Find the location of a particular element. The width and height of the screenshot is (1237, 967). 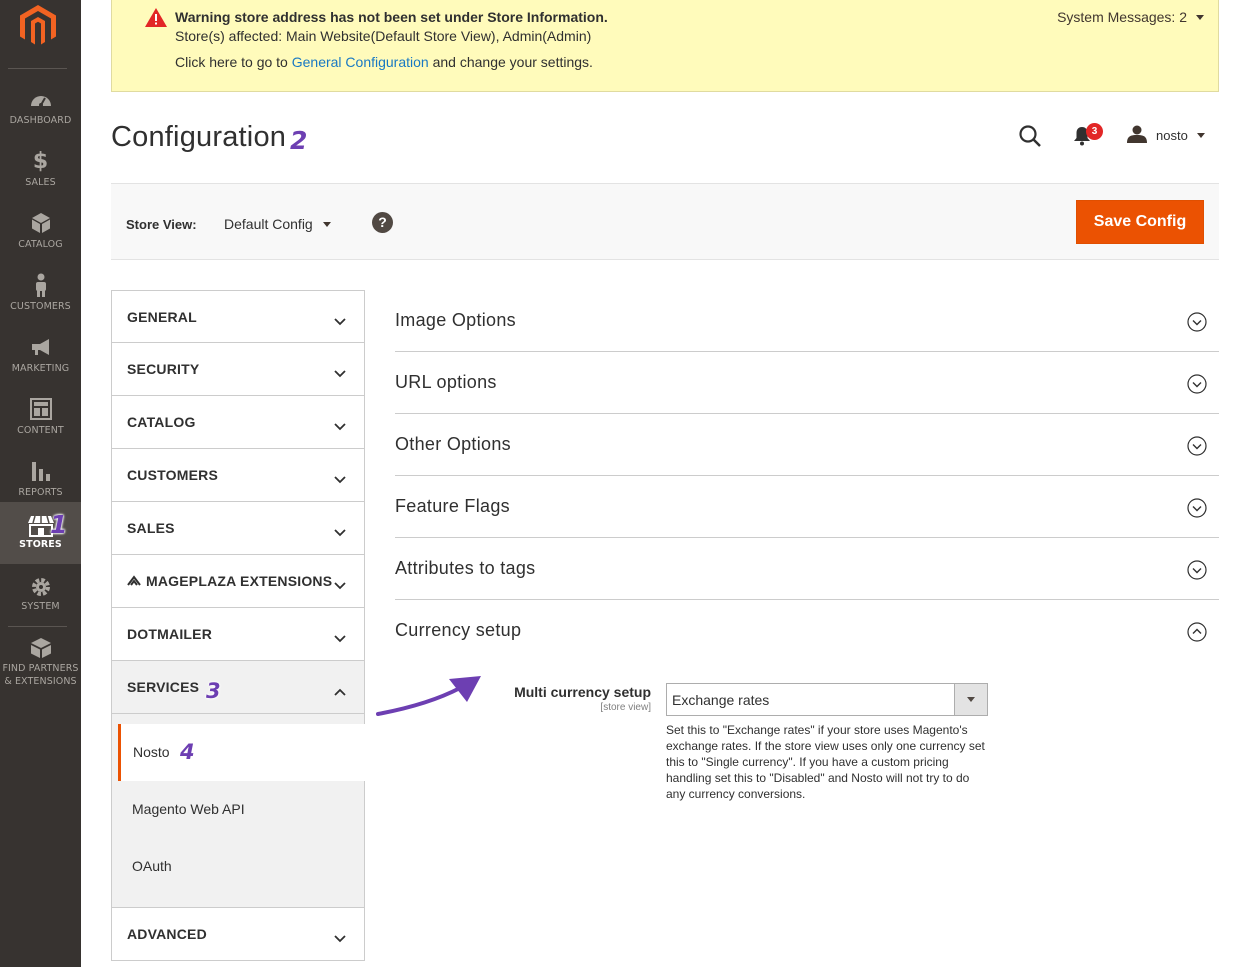

tab-dotmailer: DOTMAILER is located at coordinates (238, 634).